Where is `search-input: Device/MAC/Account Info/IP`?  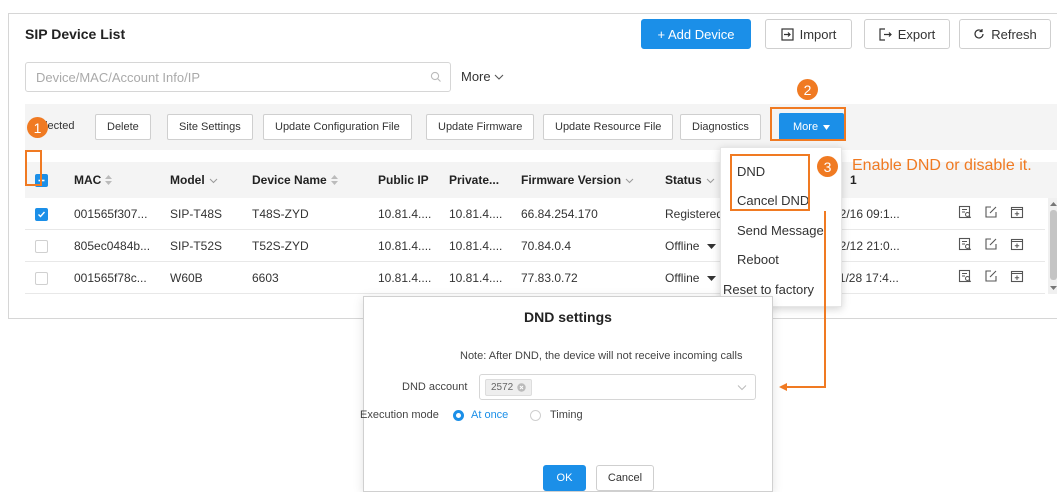
search-input: Device/MAC/Account Info/IP is located at coordinates (238, 77).